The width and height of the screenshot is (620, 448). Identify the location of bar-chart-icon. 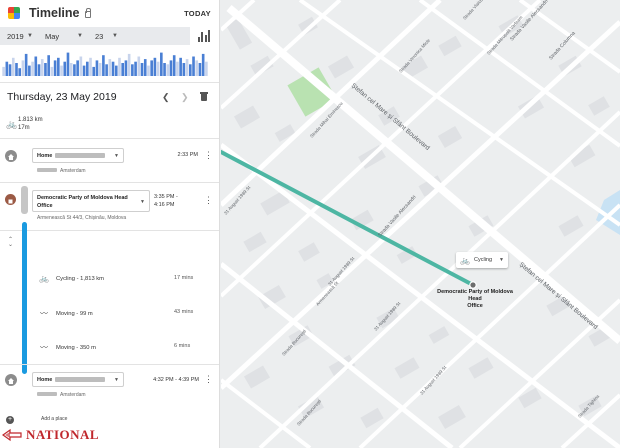
(204, 36).